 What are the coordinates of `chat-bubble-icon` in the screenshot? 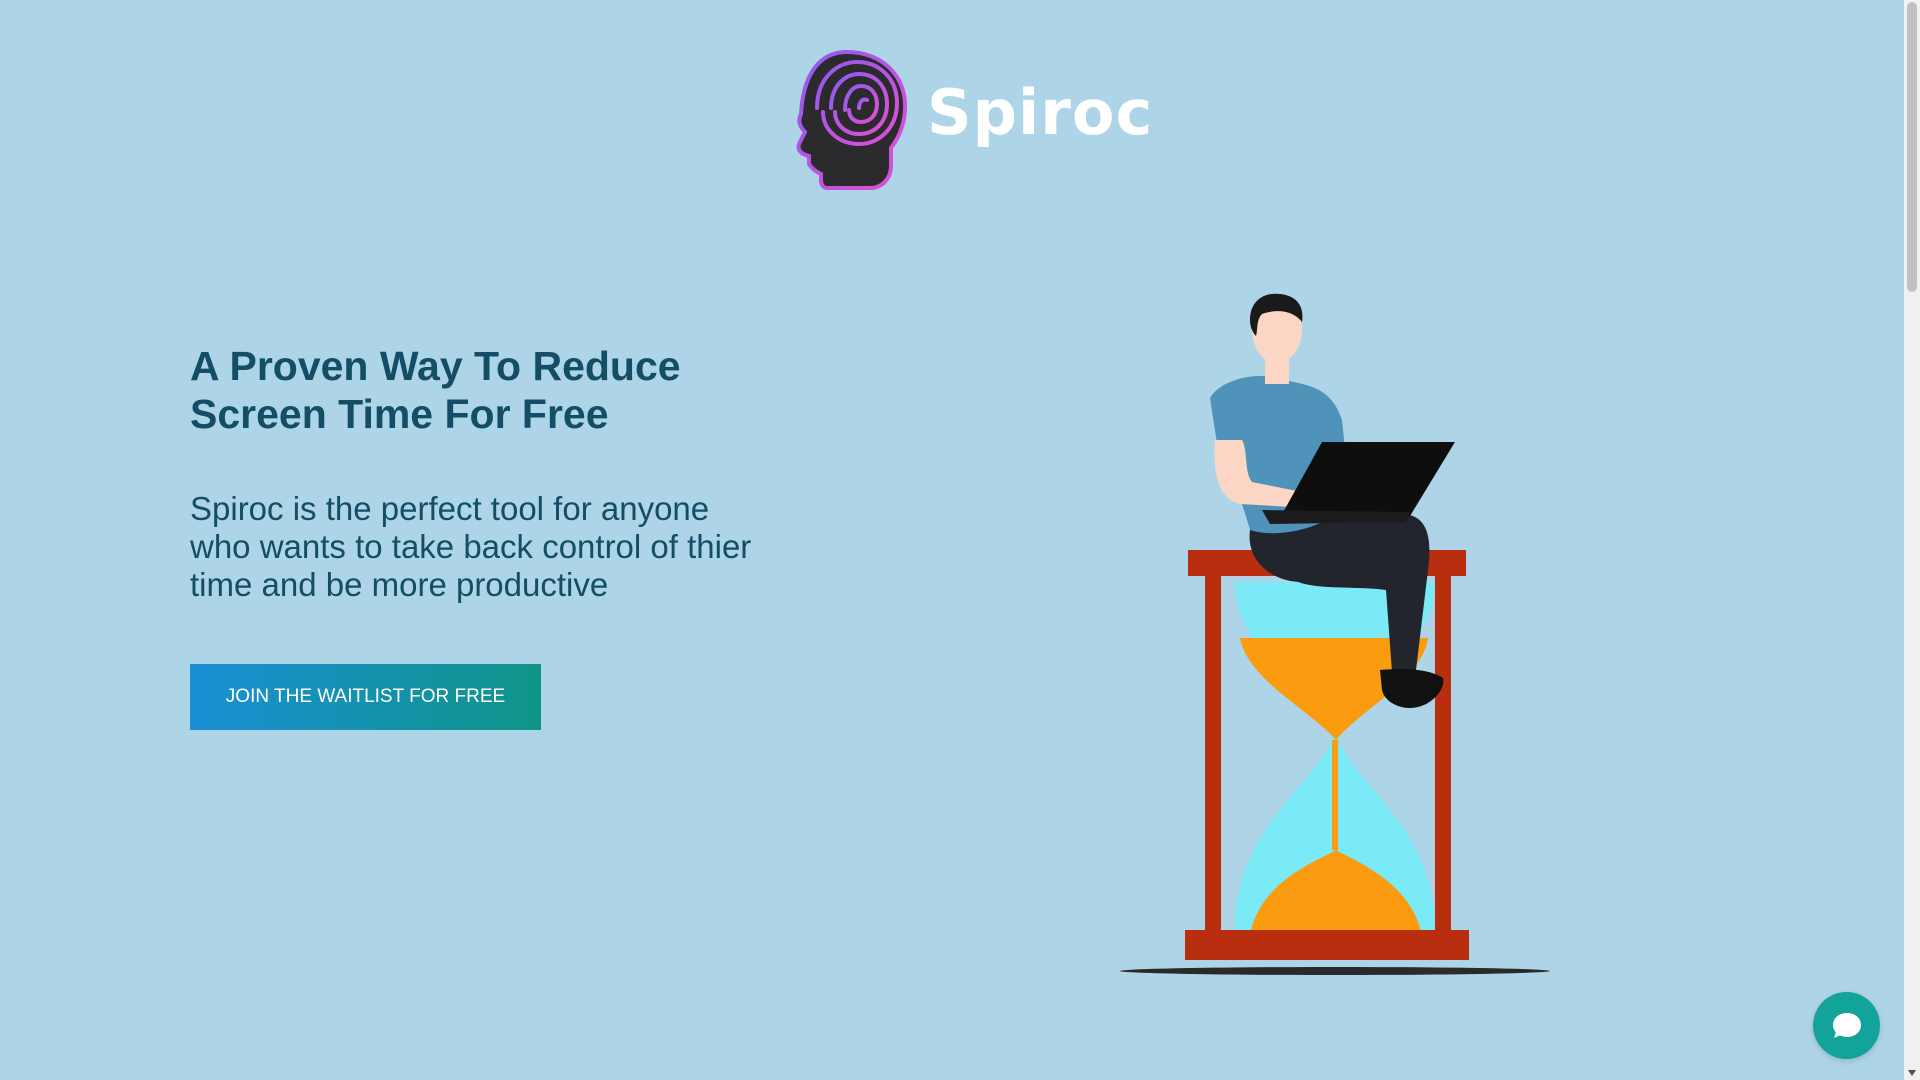 It's located at (1846, 1025).